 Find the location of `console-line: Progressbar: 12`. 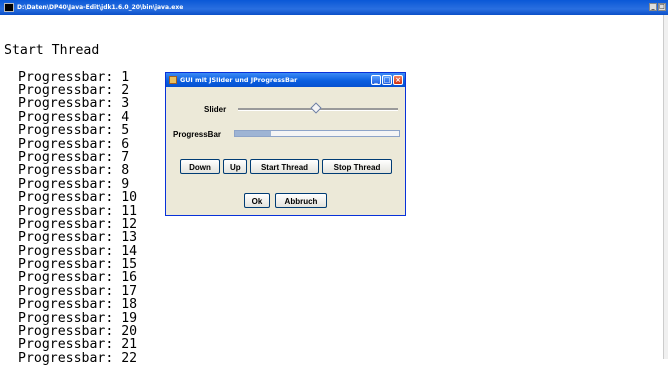

console-line: Progressbar: 12 is located at coordinates (78, 224).